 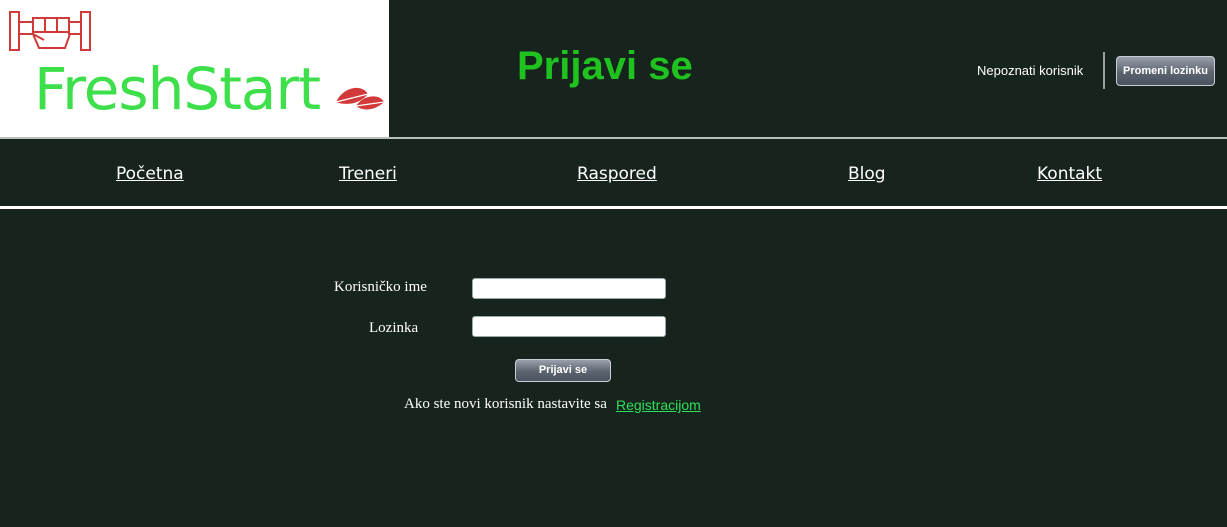 I want to click on username-label: Korisničko ime, so click(x=380, y=287).